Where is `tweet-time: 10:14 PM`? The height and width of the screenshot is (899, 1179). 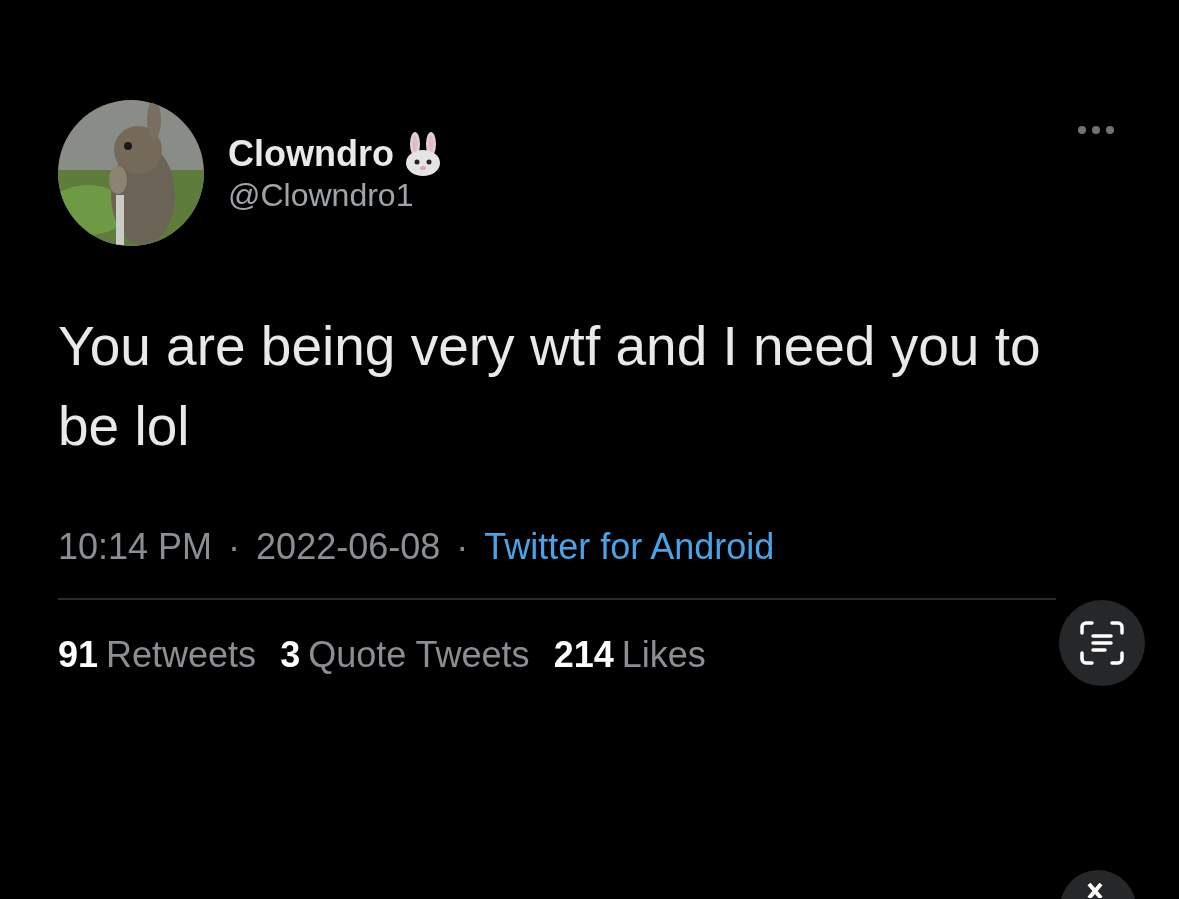 tweet-time: 10:14 PM is located at coordinates (135, 547).